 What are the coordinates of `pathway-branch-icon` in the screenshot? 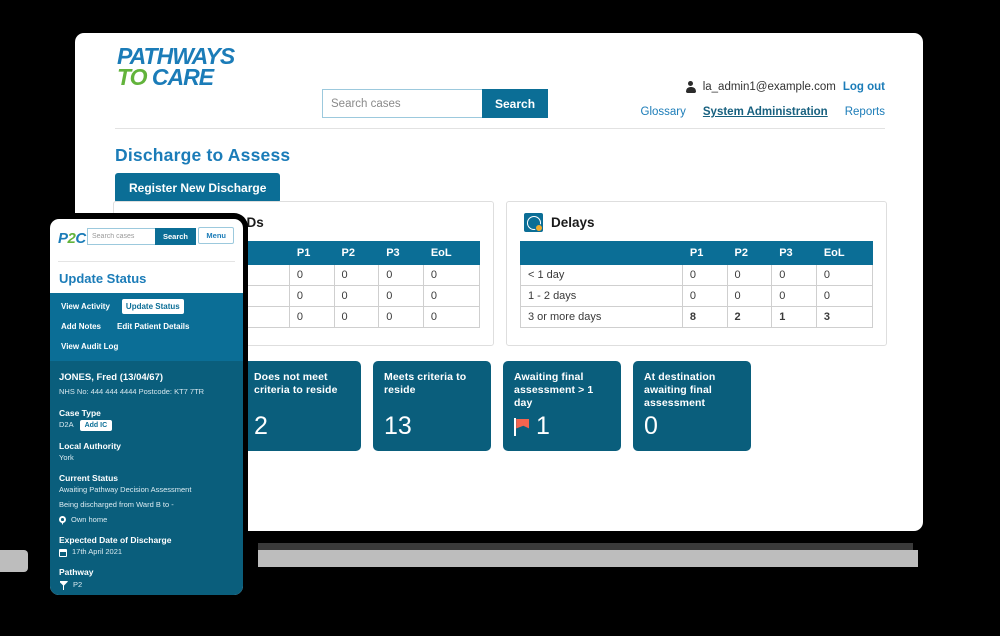 It's located at (63, 585).